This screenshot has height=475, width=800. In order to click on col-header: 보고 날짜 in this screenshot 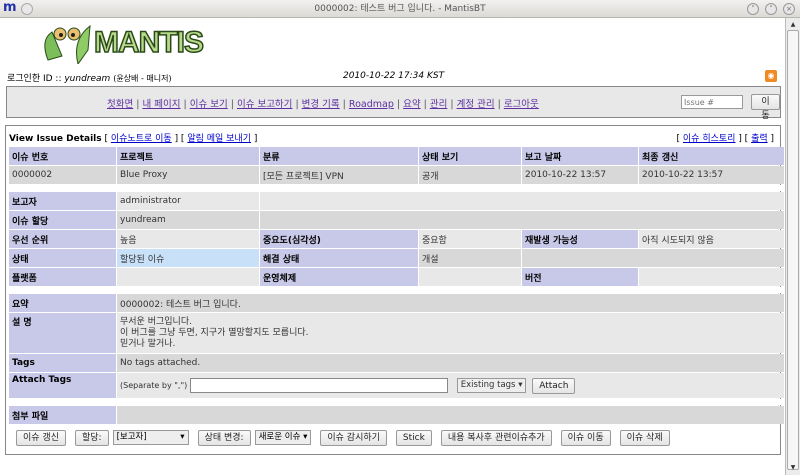, I will do `click(580, 156)`.